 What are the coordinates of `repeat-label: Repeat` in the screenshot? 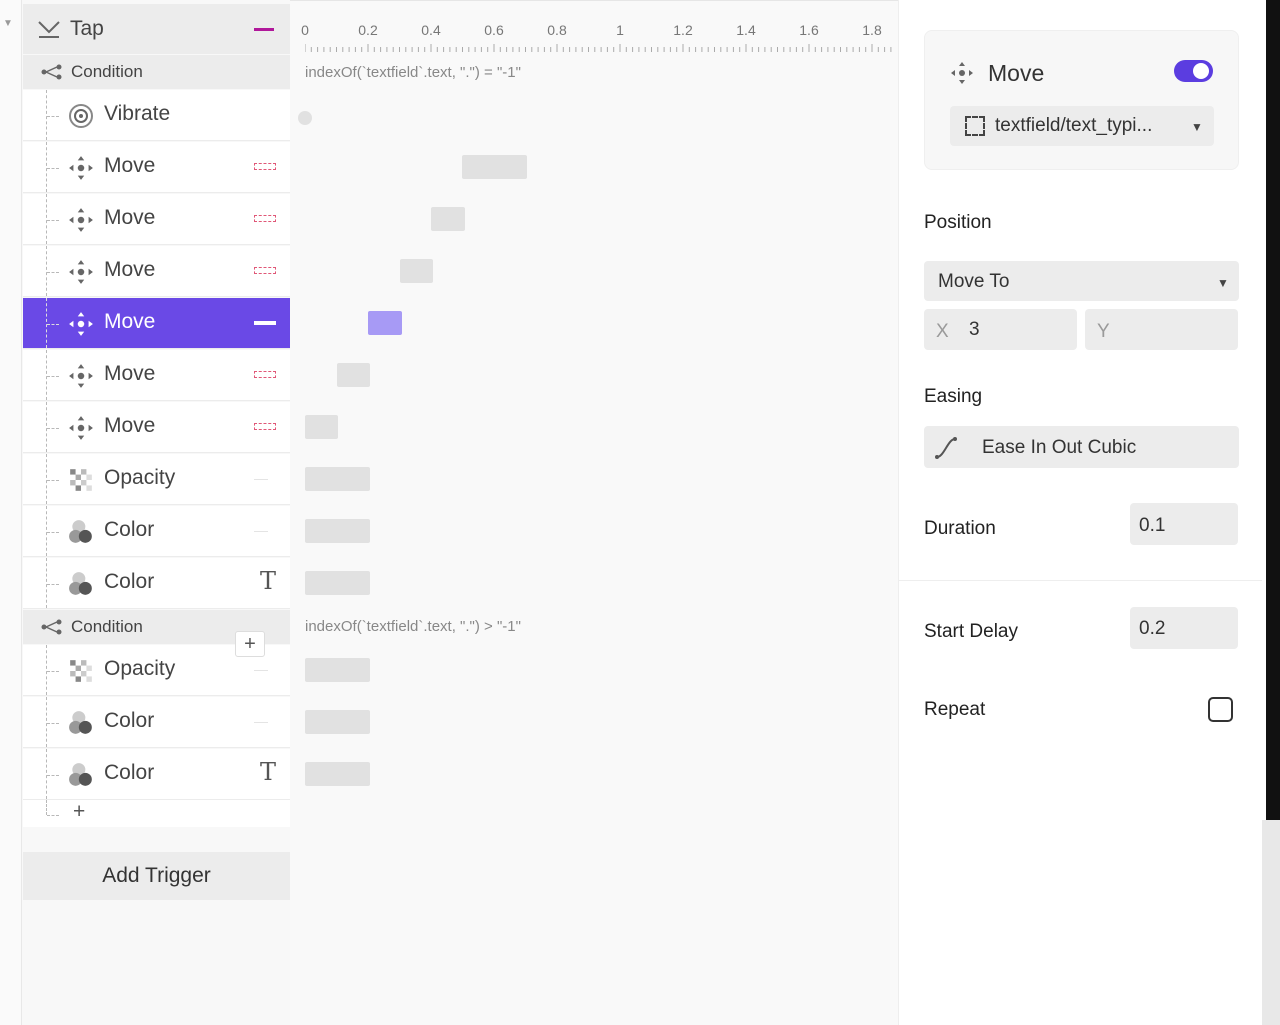 It's located at (955, 709).